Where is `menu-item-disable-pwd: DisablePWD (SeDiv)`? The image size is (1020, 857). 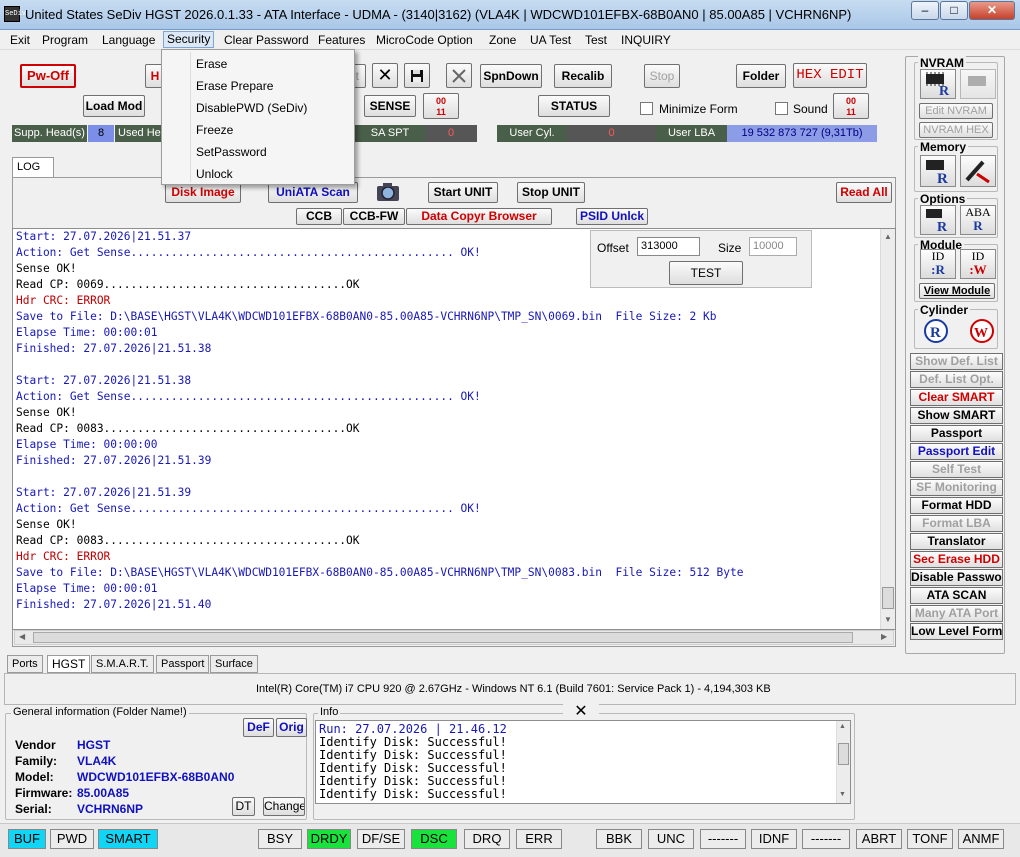
menu-item-disable-pwd: DisablePWD (SeDiv) is located at coordinates (251, 108).